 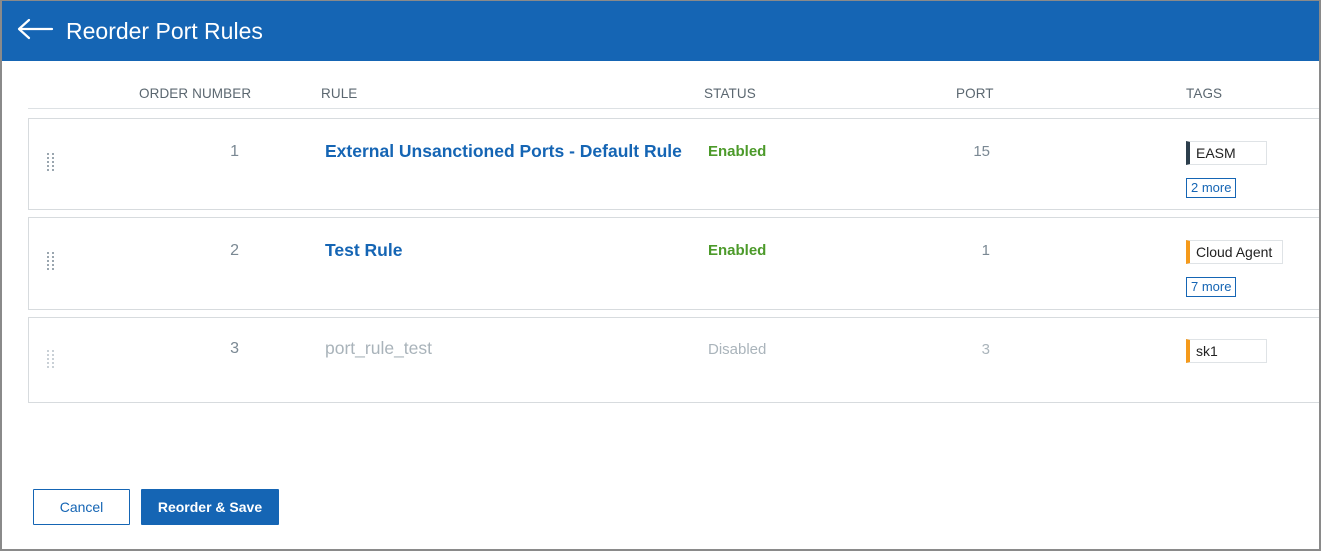 I want to click on rule-name-link: Test Rule, so click(x=363, y=250).